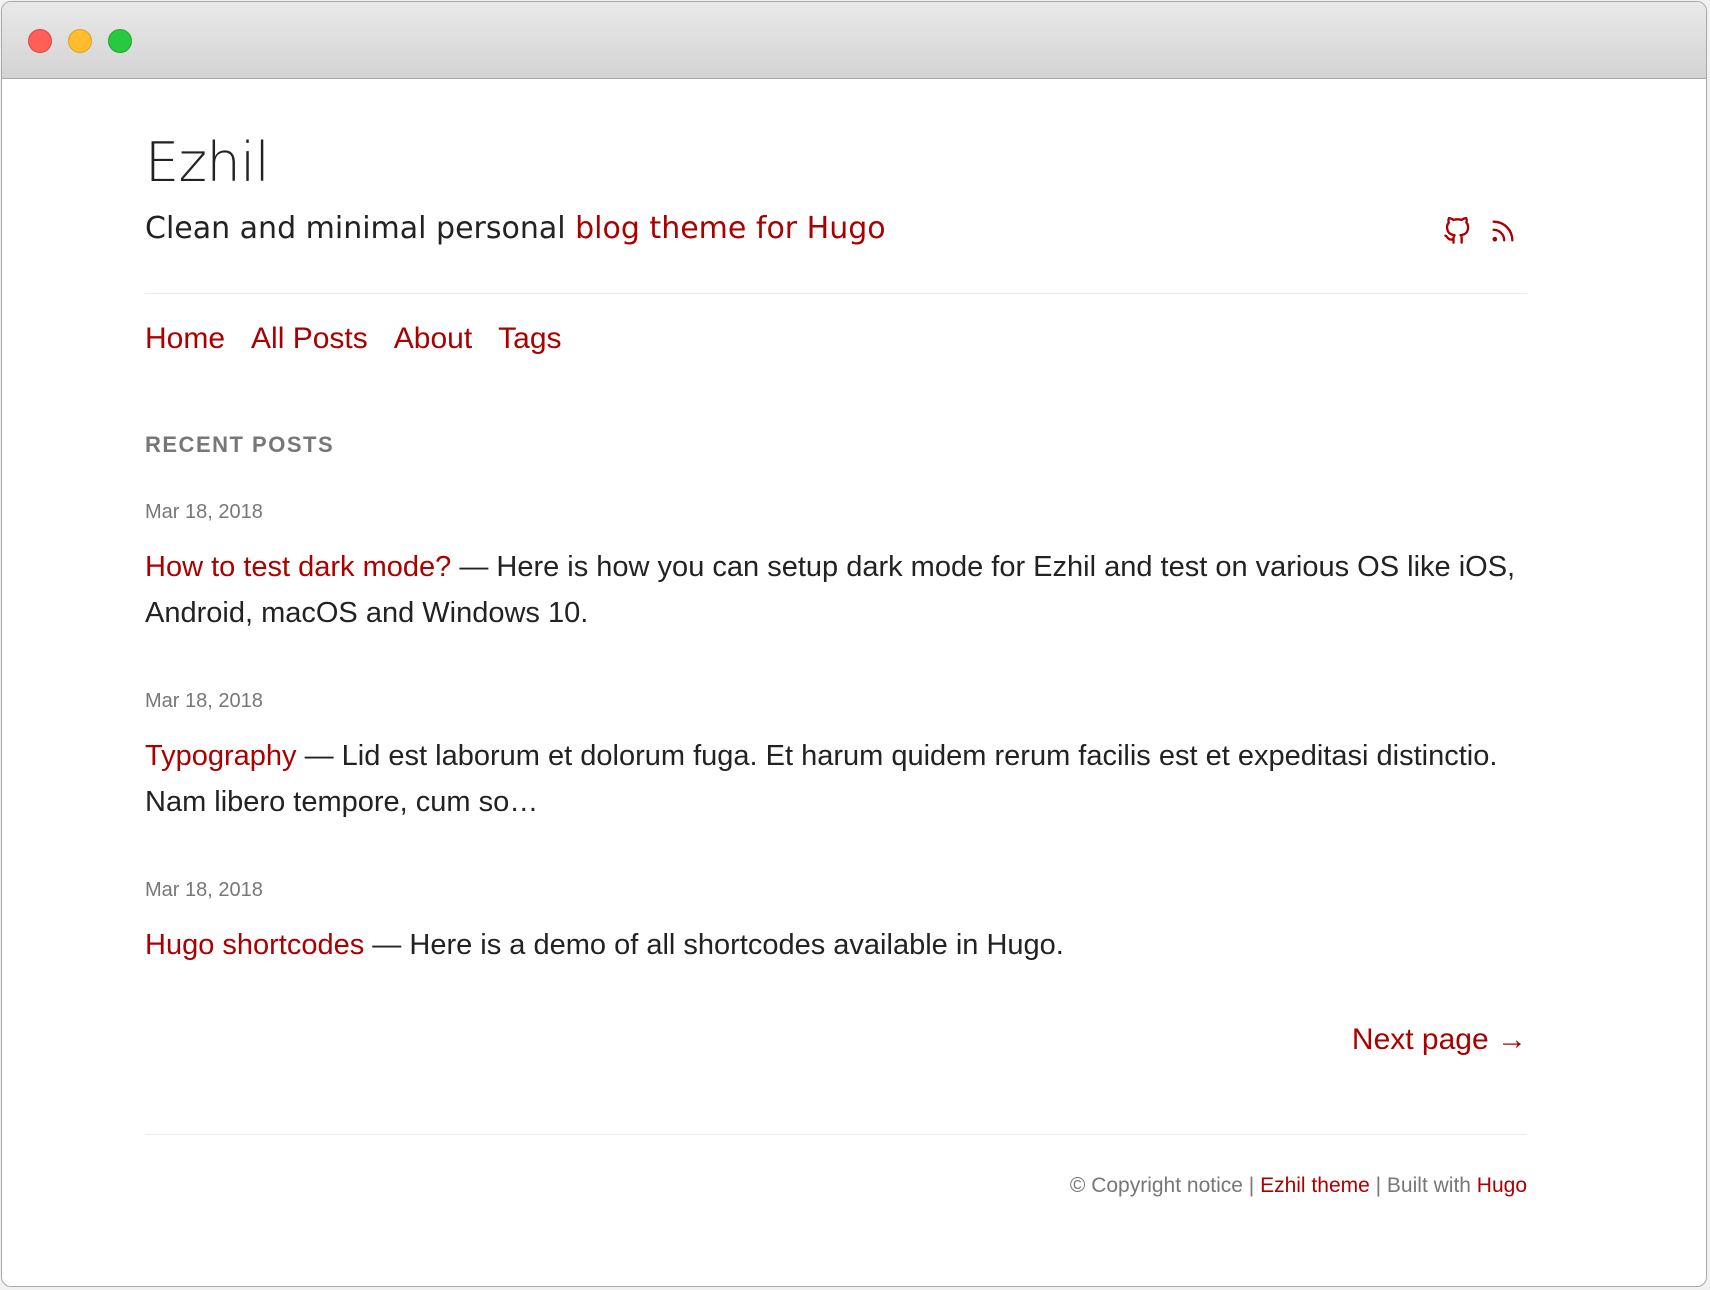 Image resolution: width=1710 pixels, height=1290 pixels. What do you see at coordinates (120, 41) in the screenshot?
I see `zoom-window-button` at bounding box center [120, 41].